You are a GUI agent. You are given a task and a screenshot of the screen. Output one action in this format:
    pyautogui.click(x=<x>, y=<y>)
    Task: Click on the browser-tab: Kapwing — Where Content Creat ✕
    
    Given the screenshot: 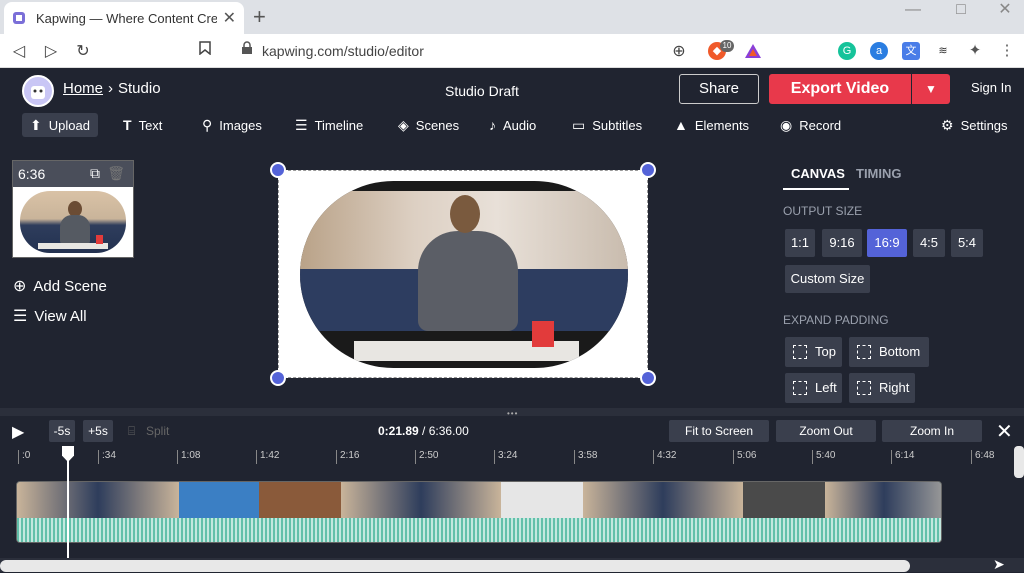 What is the action you would take?
    pyautogui.click(x=124, y=18)
    